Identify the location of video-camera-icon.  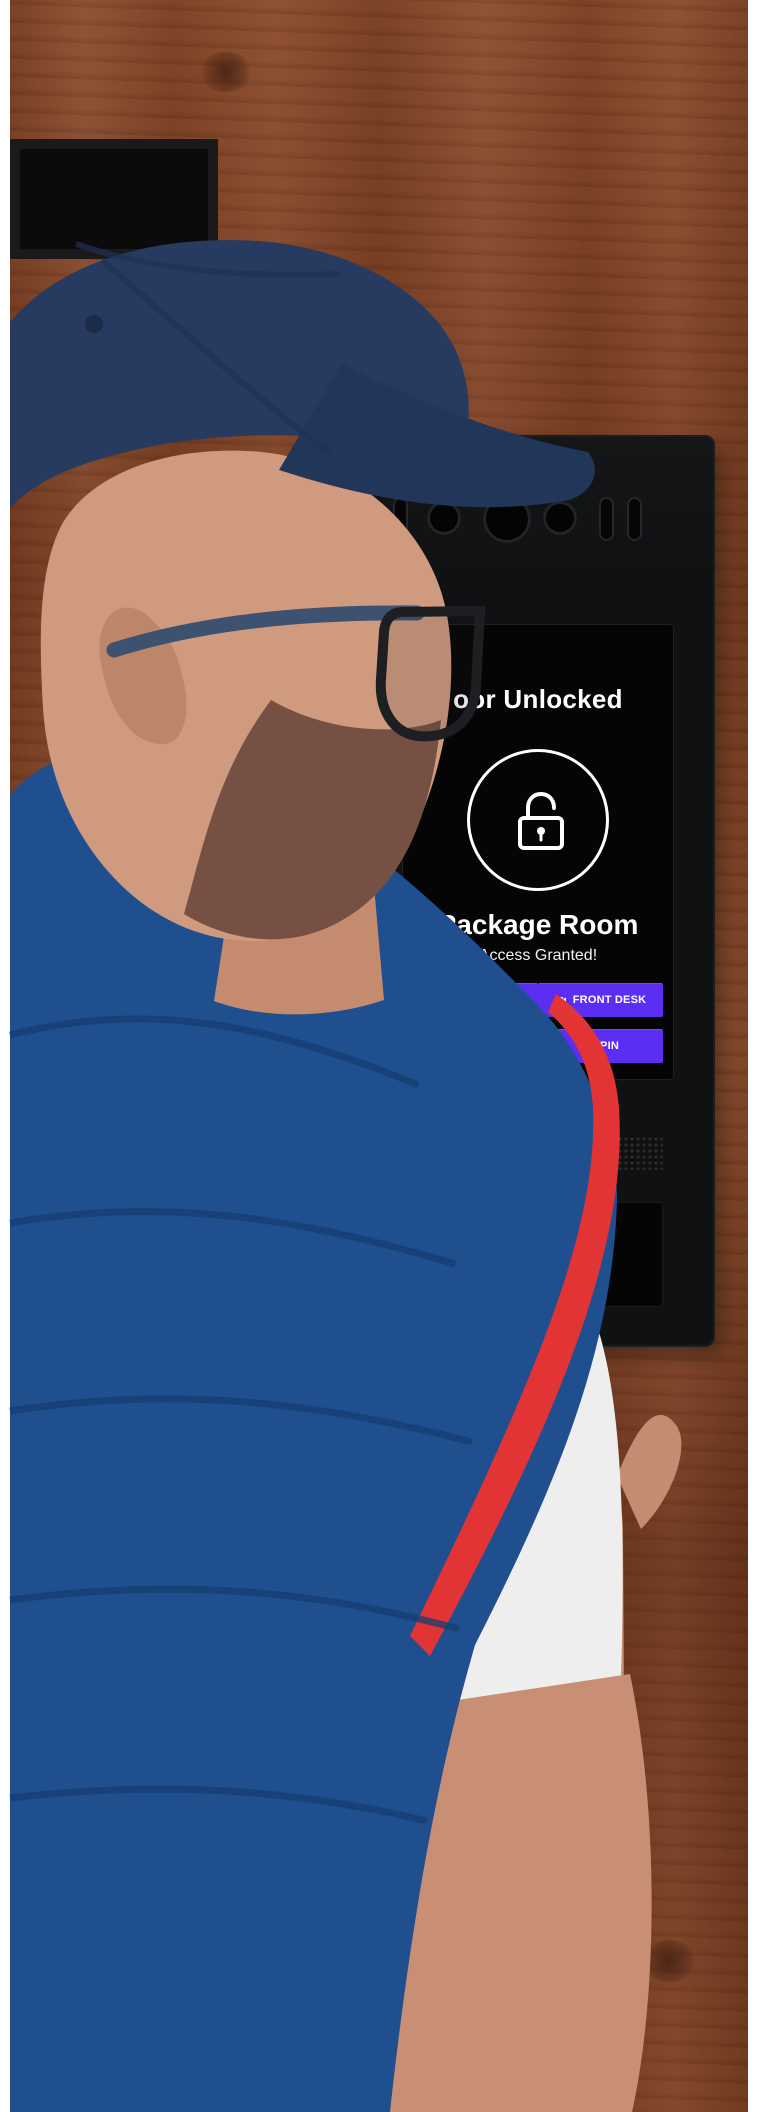
(560, 1000).